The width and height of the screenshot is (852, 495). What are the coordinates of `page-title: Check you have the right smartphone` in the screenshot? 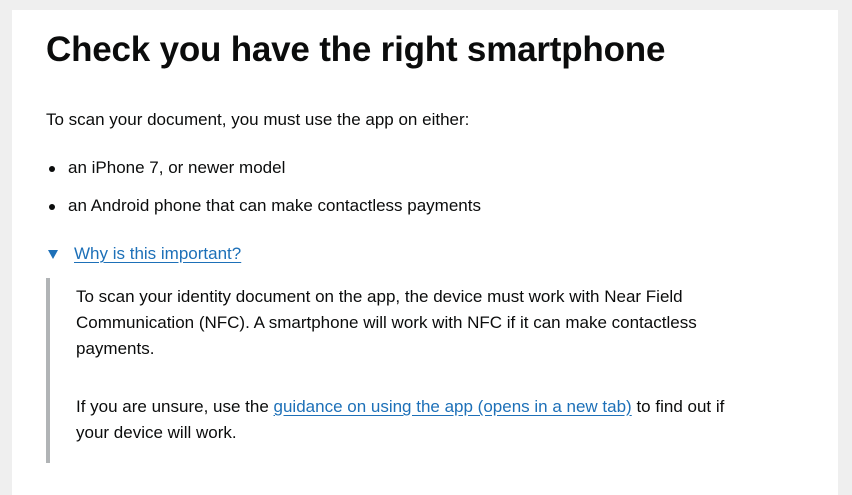 It's located at (356, 49).